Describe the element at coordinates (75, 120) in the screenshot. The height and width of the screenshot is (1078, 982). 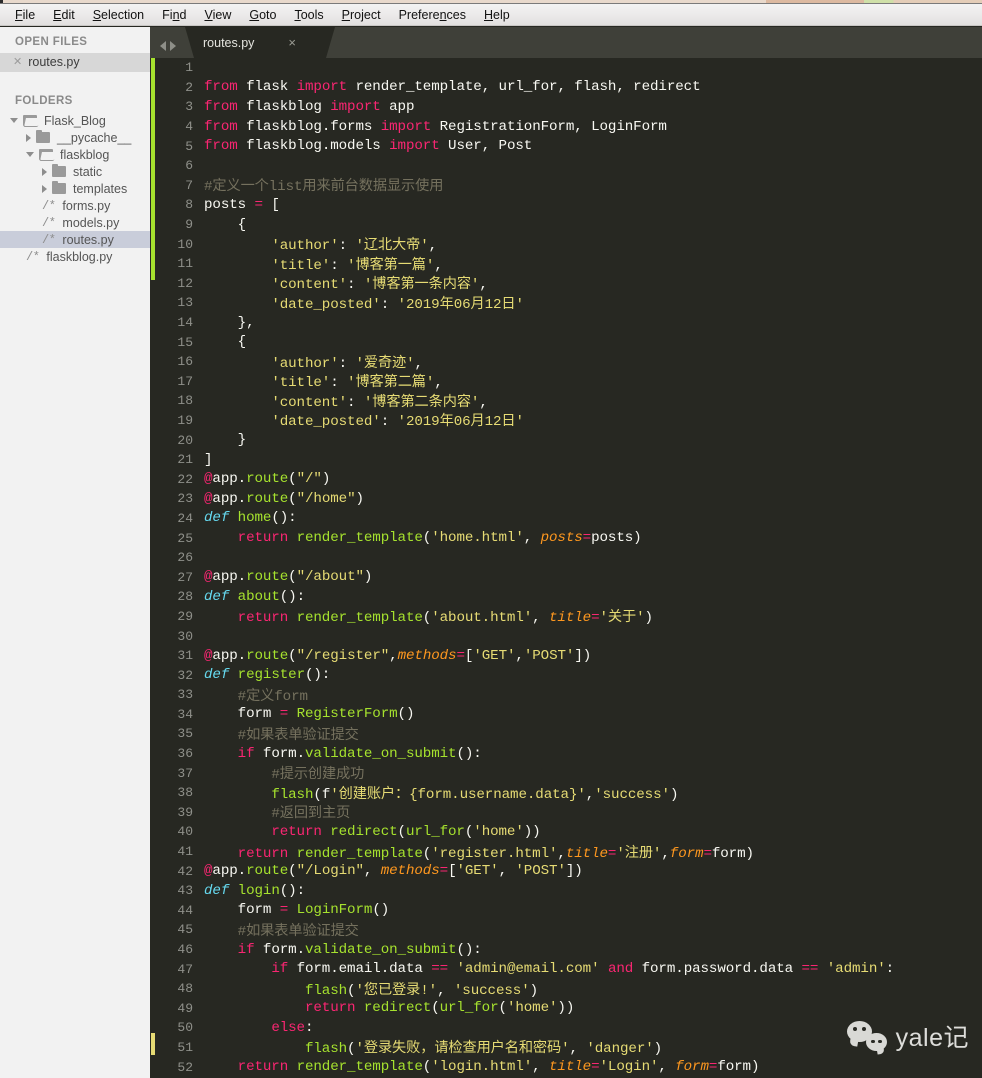
I see `tree-item-flask-blog: Flask_Blog` at that location.